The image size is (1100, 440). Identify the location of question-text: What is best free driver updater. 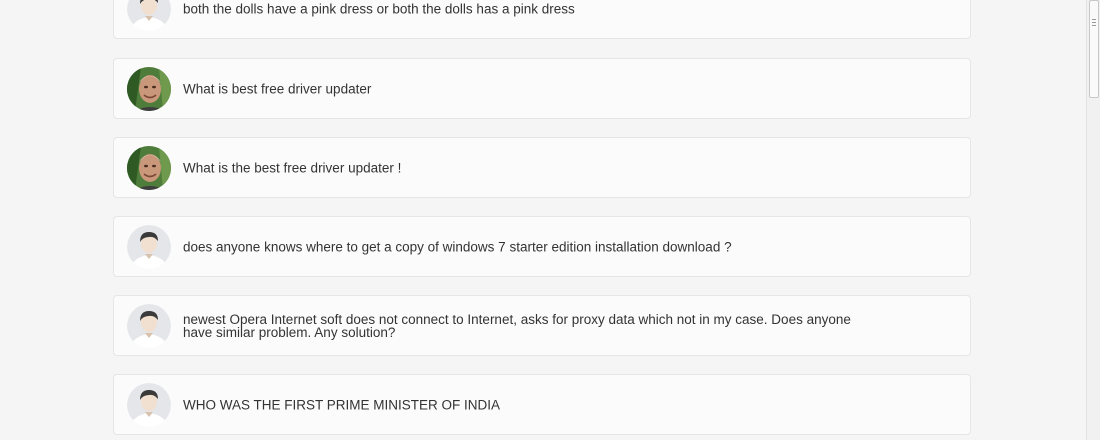
(533, 89).